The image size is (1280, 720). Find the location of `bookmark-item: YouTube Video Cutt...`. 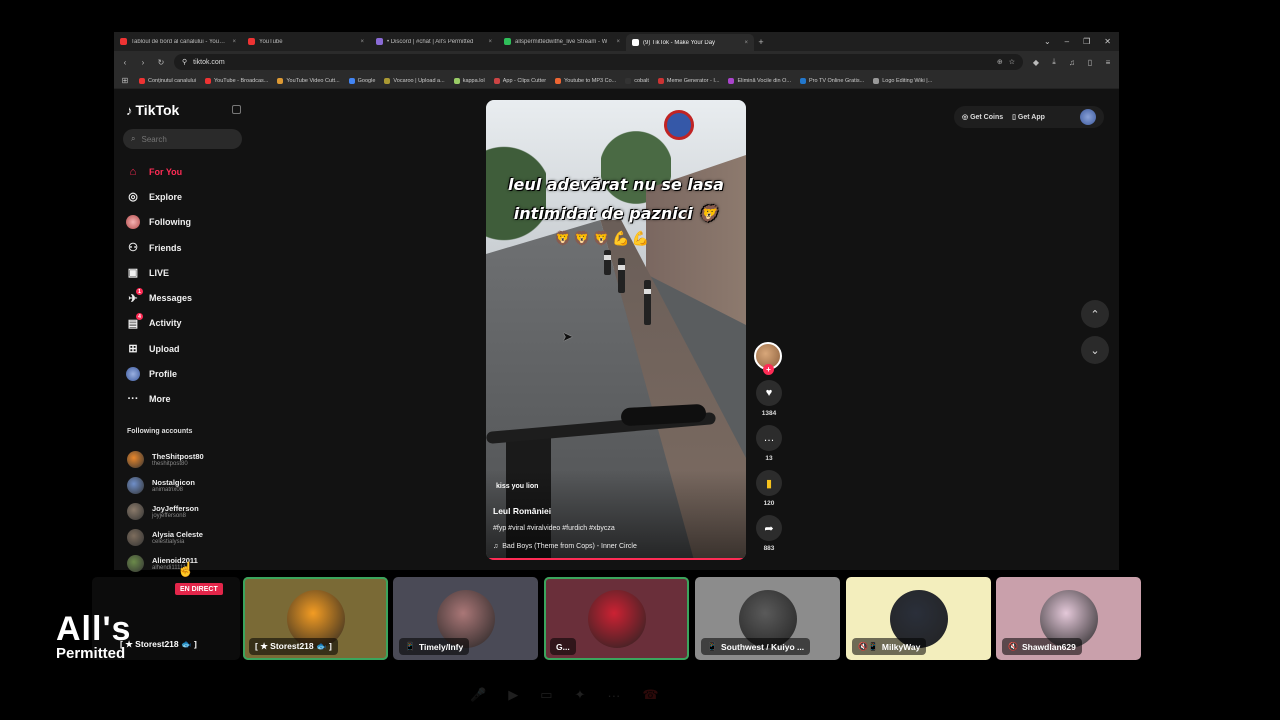

bookmark-item: YouTube Video Cutt... is located at coordinates (308, 80).